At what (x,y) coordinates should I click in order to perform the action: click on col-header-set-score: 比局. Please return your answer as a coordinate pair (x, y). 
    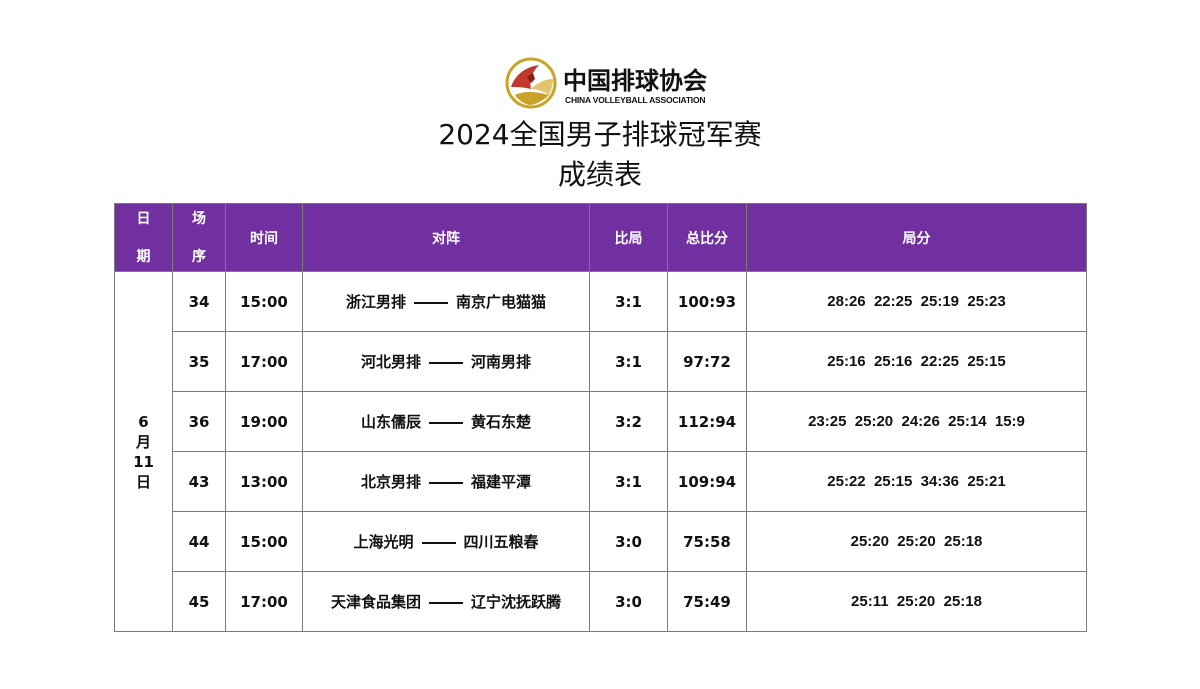
    Looking at the image, I should click on (628, 237).